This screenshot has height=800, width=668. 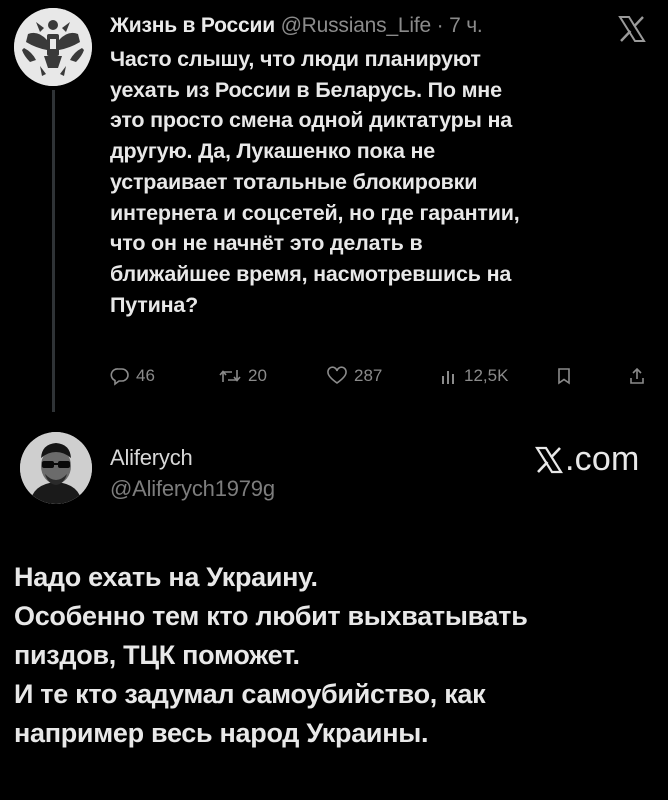 What do you see at coordinates (230, 376) in the screenshot?
I see `retweet-icon` at bounding box center [230, 376].